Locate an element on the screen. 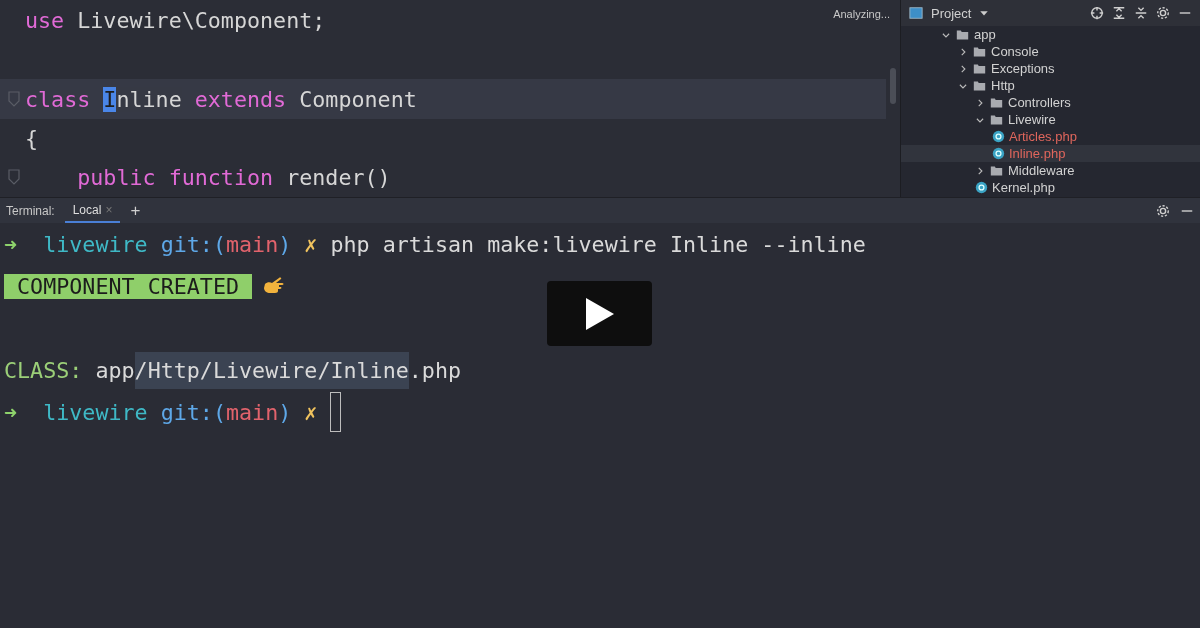 This screenshot has width=1200, height=628. text-cursor is located at coordinates (336, 412).